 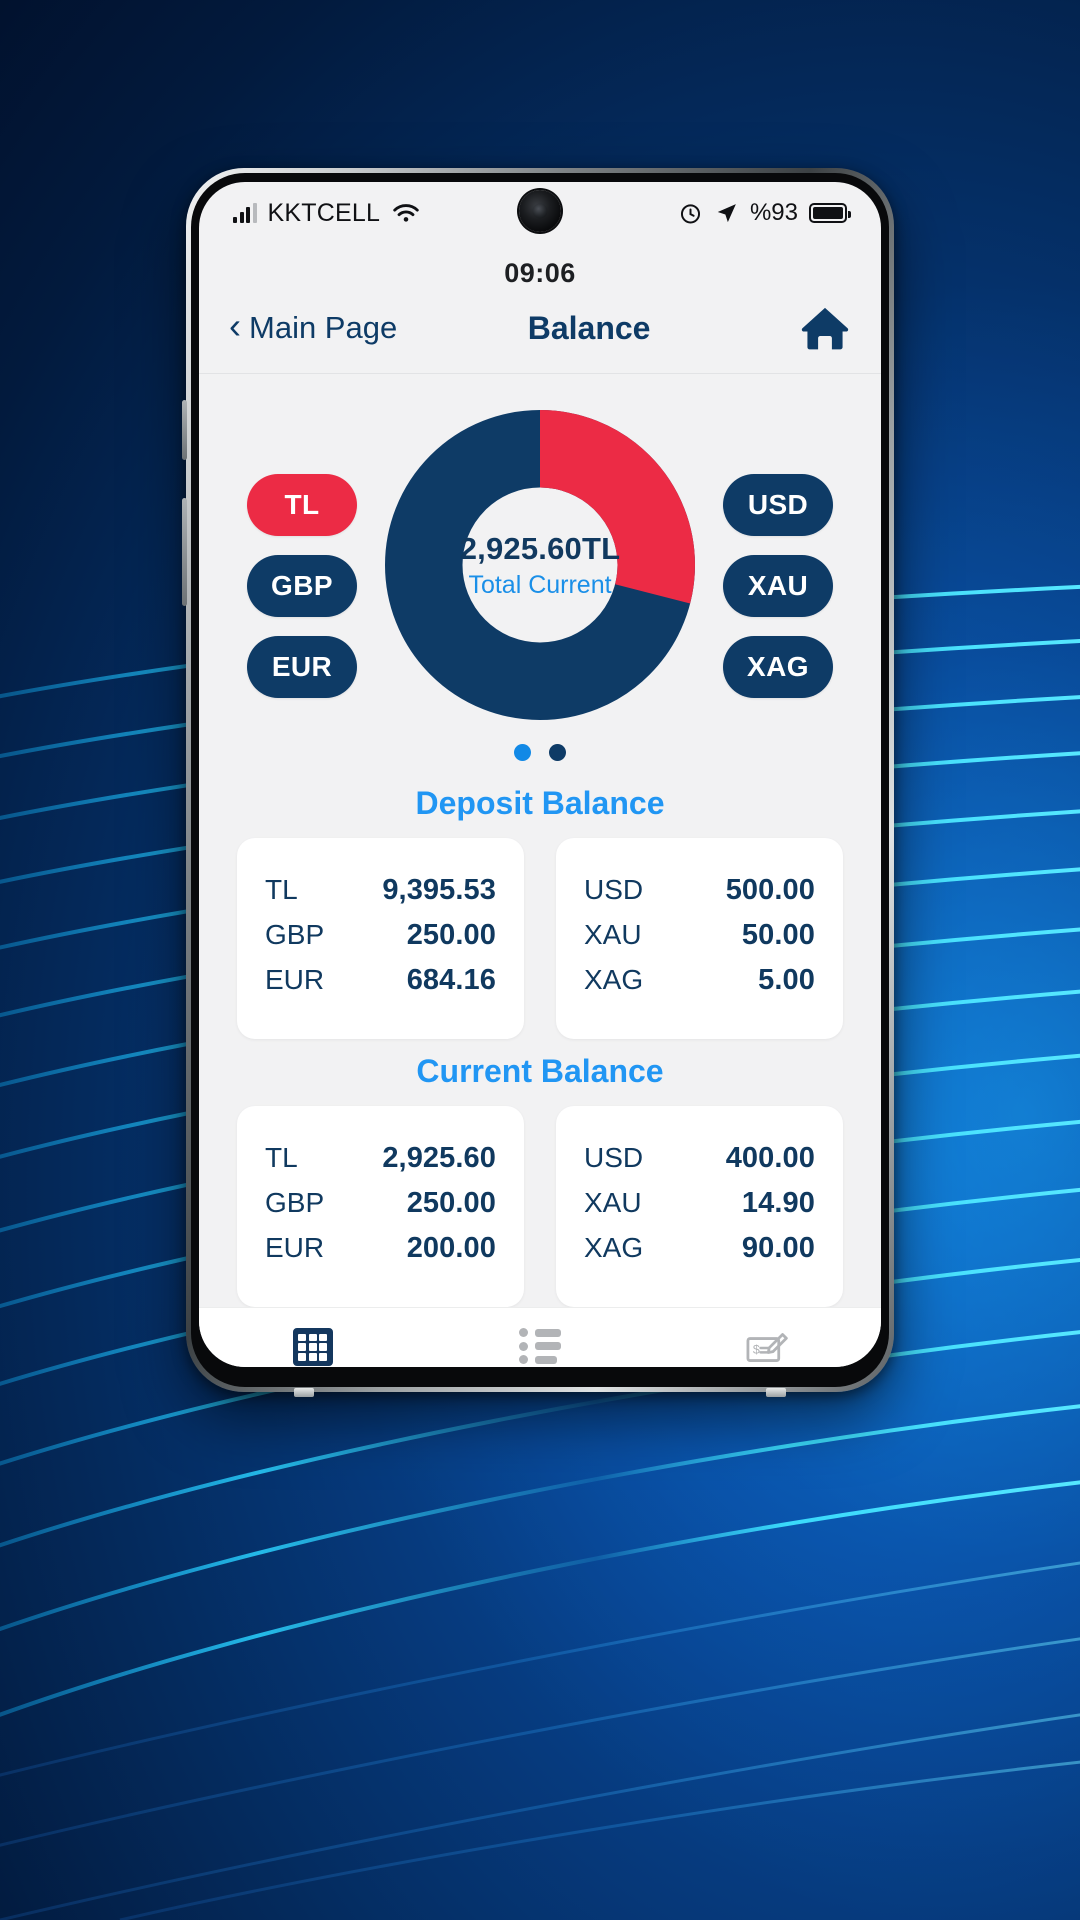 I want to click on grid-table-icon, so click(x=312, y=1347).